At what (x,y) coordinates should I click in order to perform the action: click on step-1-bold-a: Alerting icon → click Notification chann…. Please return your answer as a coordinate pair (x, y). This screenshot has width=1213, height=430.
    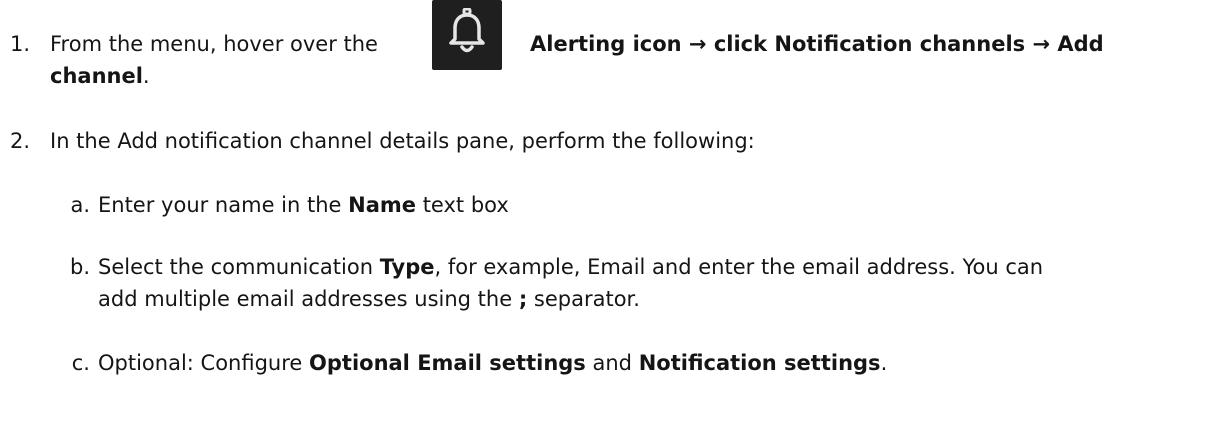
    Looking at the image, I should click on (817, 44).